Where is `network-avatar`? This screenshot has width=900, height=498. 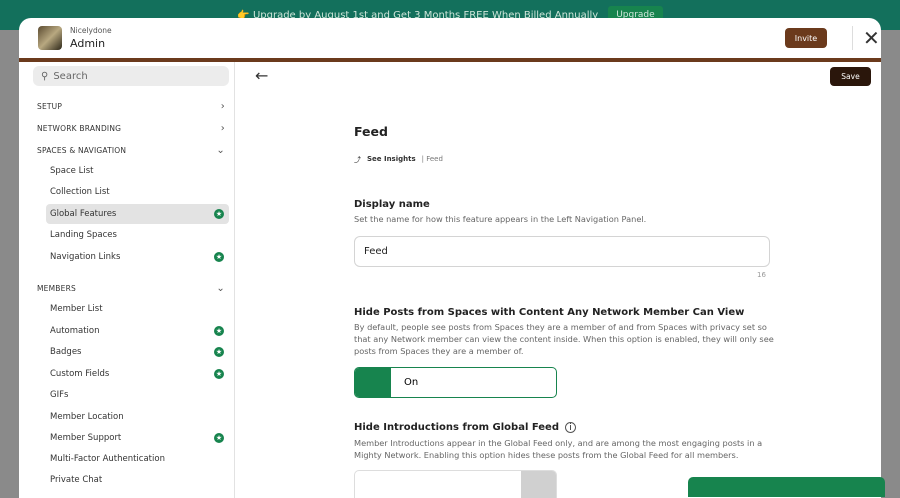 network-avatar is located at coordinates (50, 38).